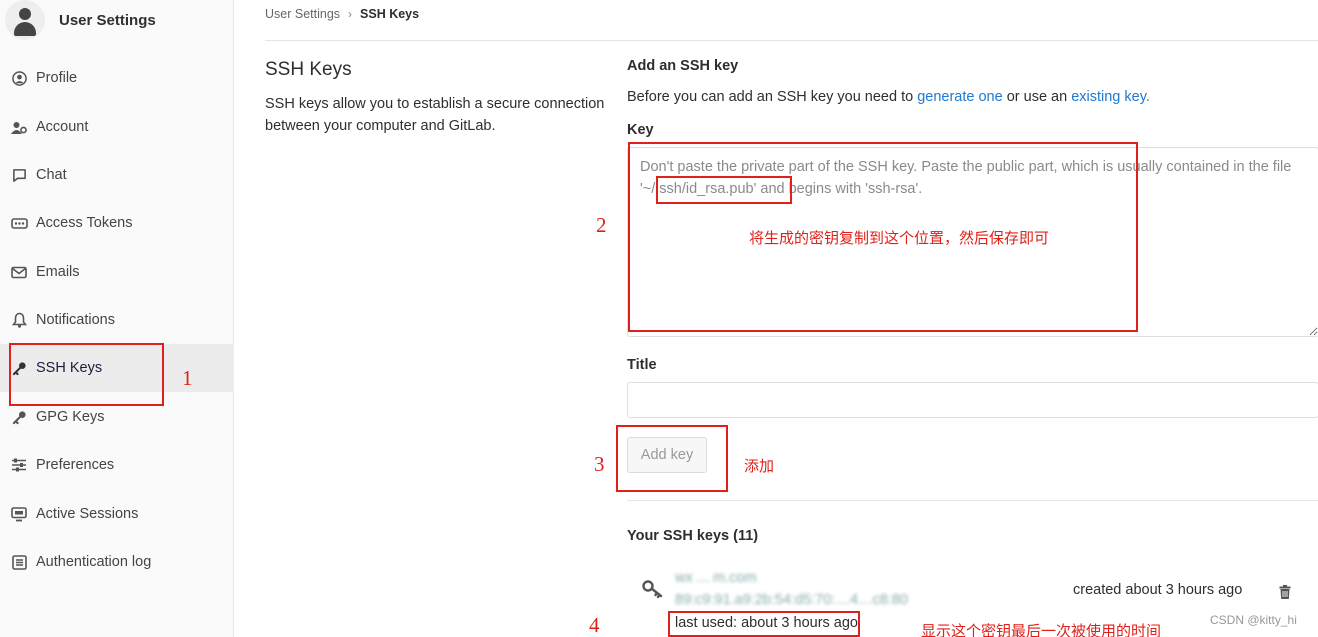 The width and height of the screenshot is (1318, 637). What do you see at coordinates (594, 625) in the screenshot?
I see `annotation-number: 4` at bounding box center [594, 625].